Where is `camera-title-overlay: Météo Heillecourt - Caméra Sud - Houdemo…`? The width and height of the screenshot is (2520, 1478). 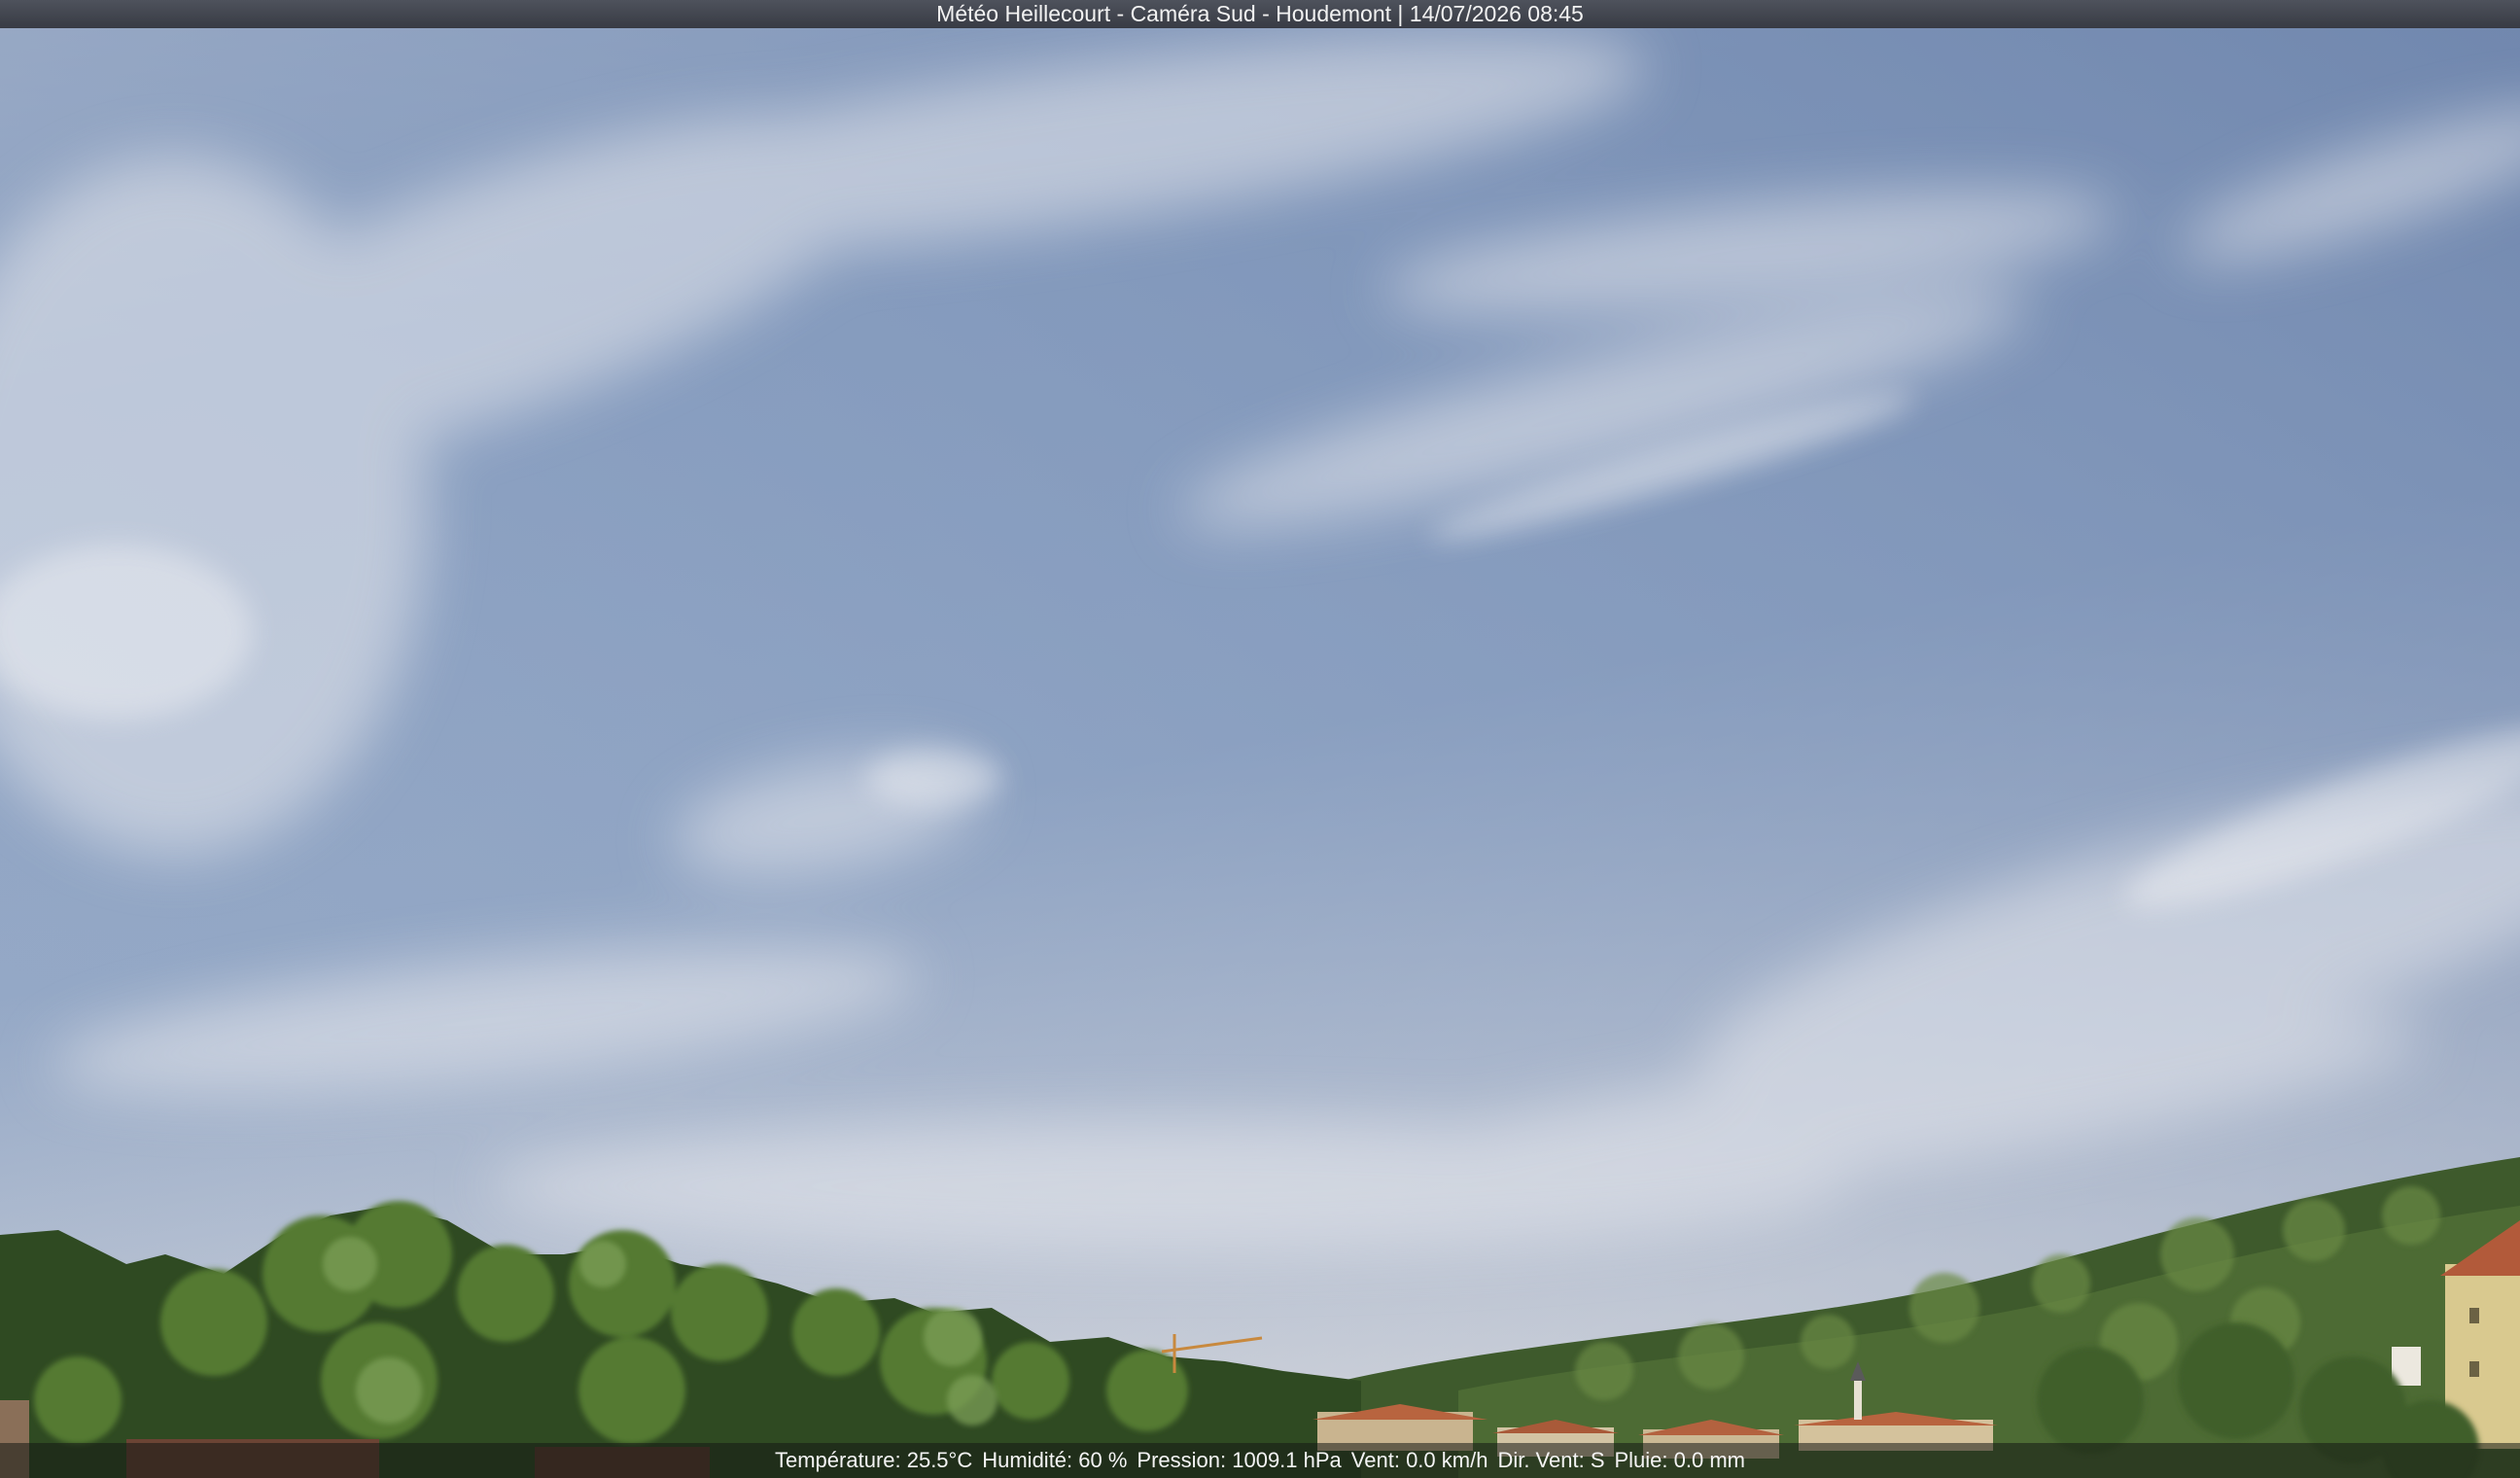
camera-title-overlay: Météo Heillecourt - Caméra Sud - Houdemo… is located at coordinates (1260, 14).